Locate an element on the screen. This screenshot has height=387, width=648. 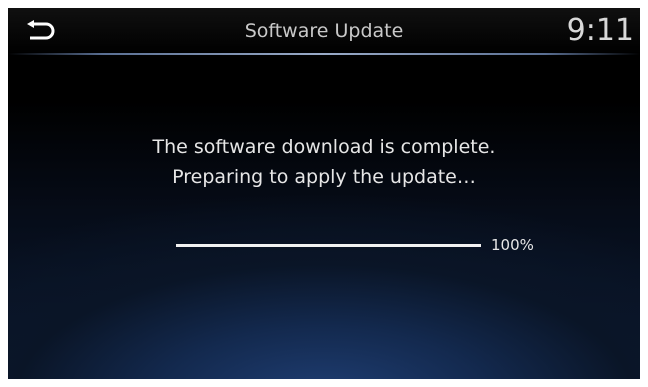
back-button is located at coordinates (42, 31).